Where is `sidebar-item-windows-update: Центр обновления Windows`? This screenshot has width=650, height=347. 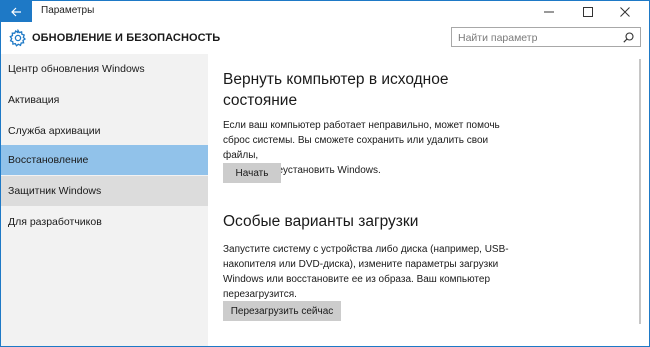
sidebar-item-windows-update: Центр обновления Windows is located at coordinates (104, 69).